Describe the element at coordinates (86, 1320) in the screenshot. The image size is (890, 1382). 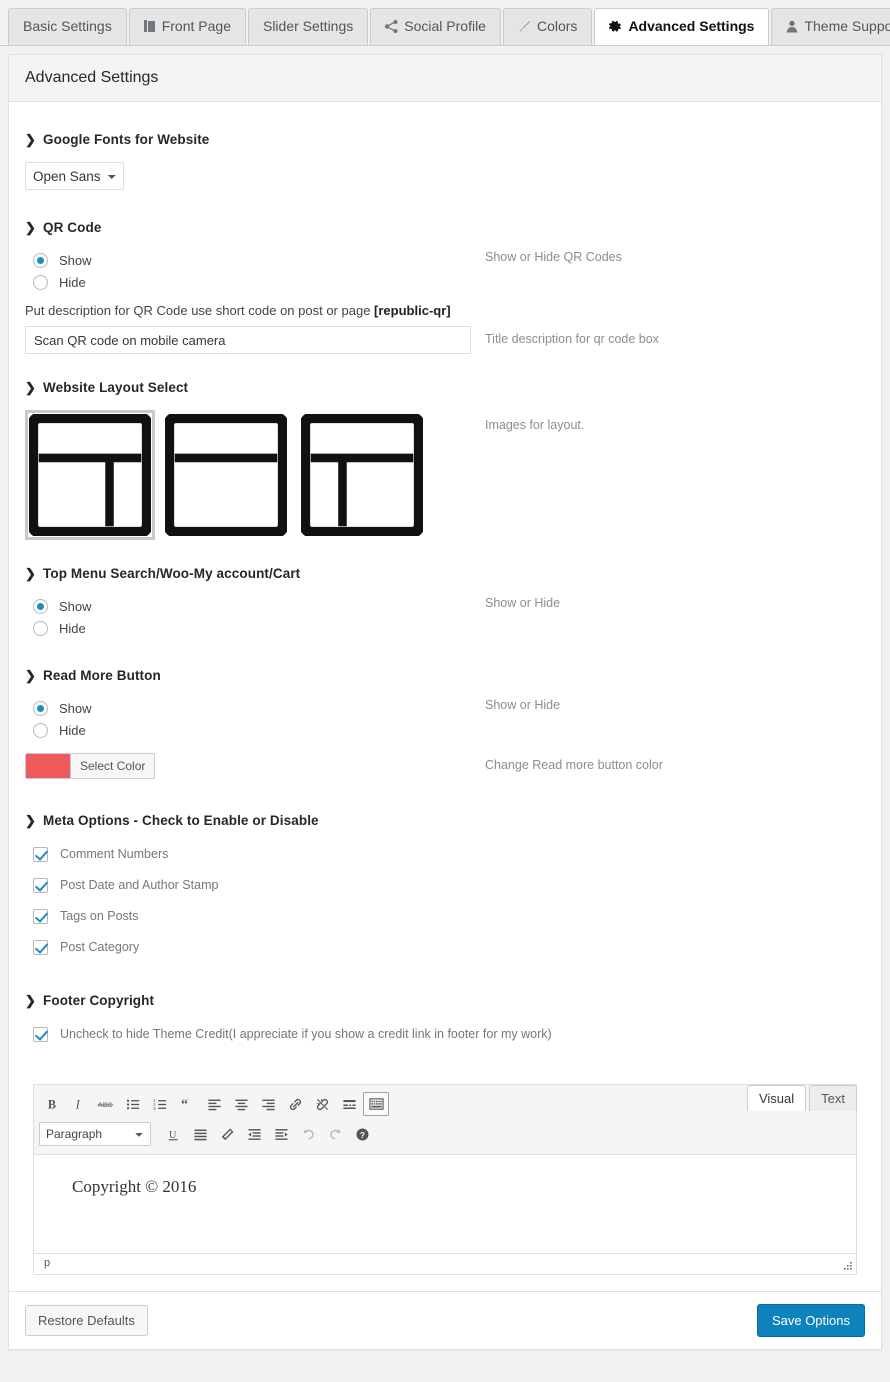
I see `restore-defaults-button: Restore Defaults` at that location.